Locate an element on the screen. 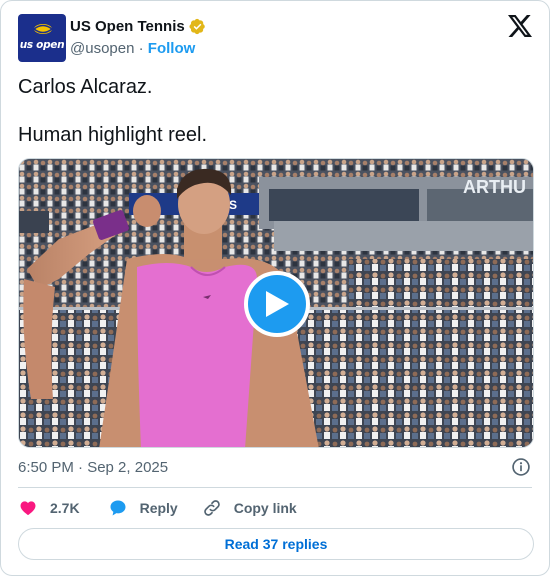  like-count: 2.7K is located at coordinates (65, 508).